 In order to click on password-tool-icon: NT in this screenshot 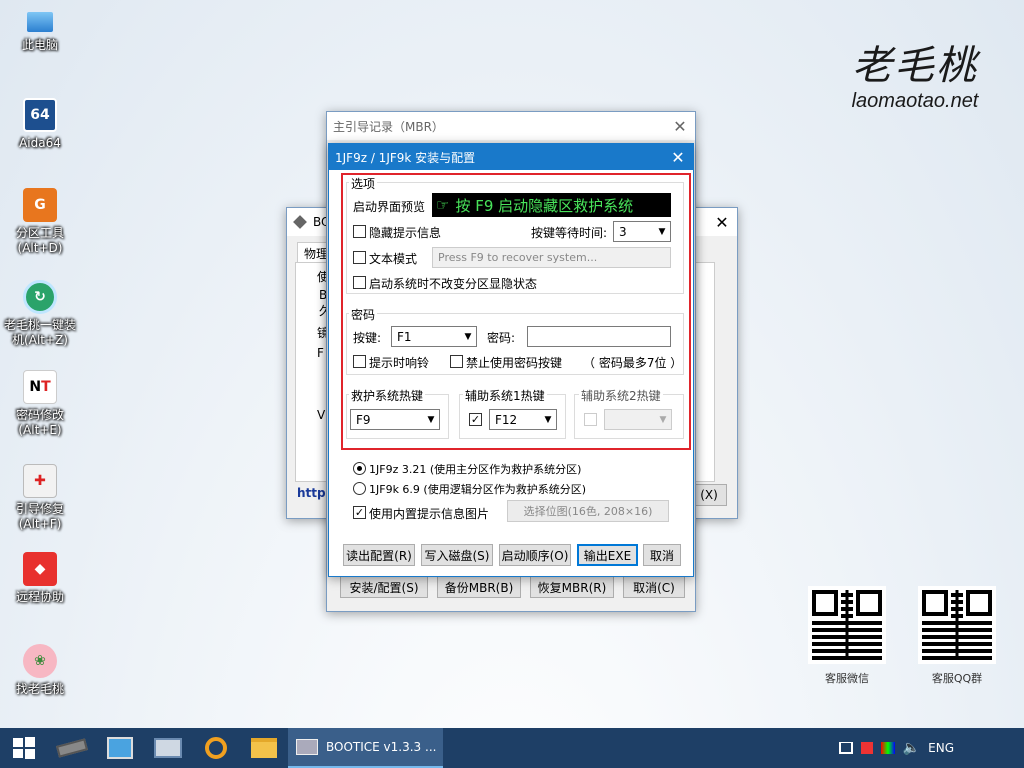, I will do `click(40, 387)`.